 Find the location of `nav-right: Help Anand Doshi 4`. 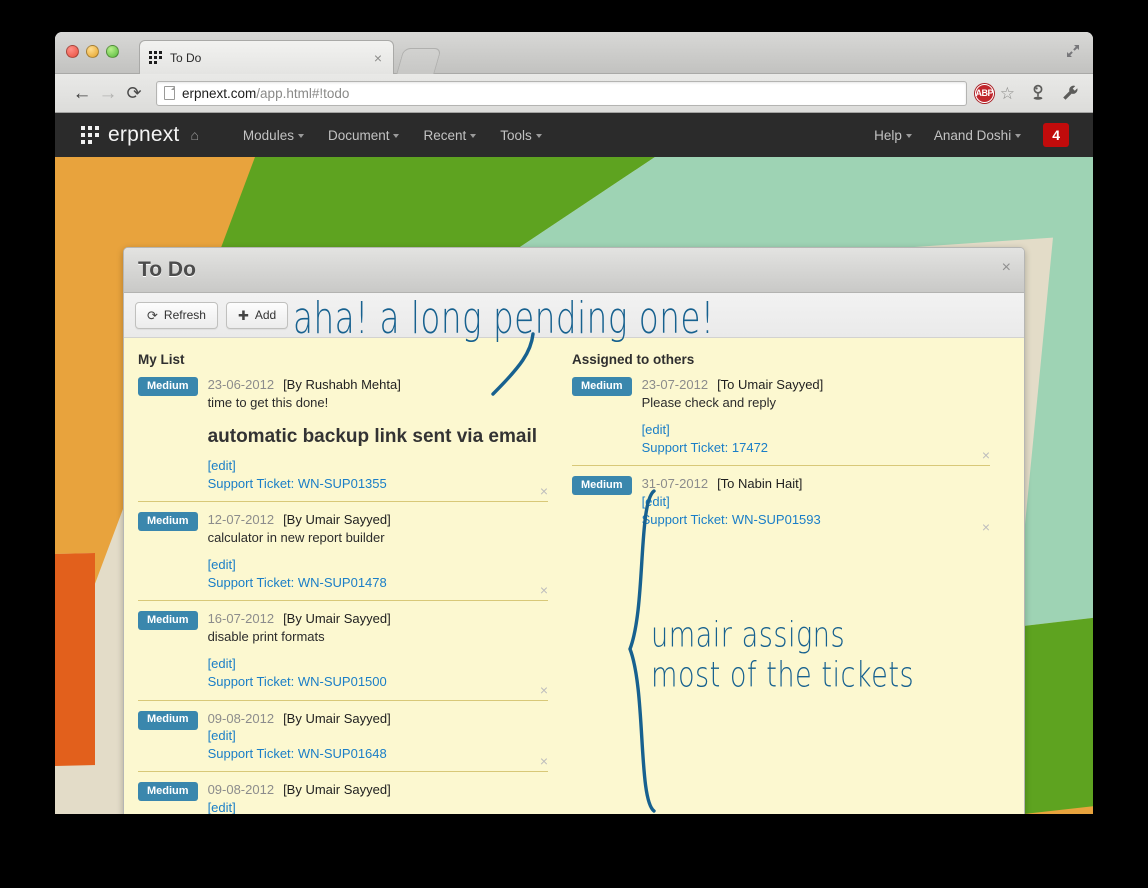

nav-right: Help Anand Doshi 4 is located at coordinates (971, 135).